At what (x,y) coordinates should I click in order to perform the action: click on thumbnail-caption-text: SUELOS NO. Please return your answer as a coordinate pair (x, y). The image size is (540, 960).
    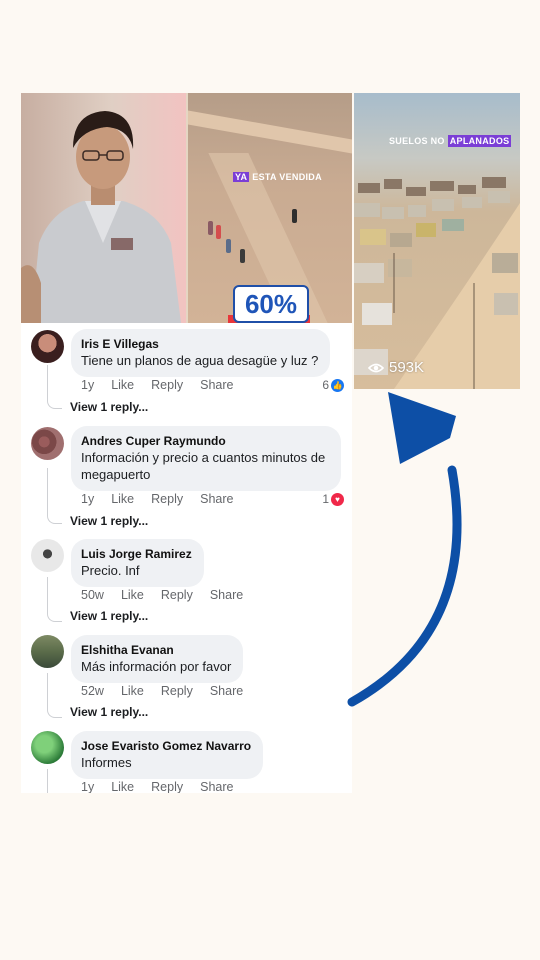
    Looking at the image, I should click on (417, 141).